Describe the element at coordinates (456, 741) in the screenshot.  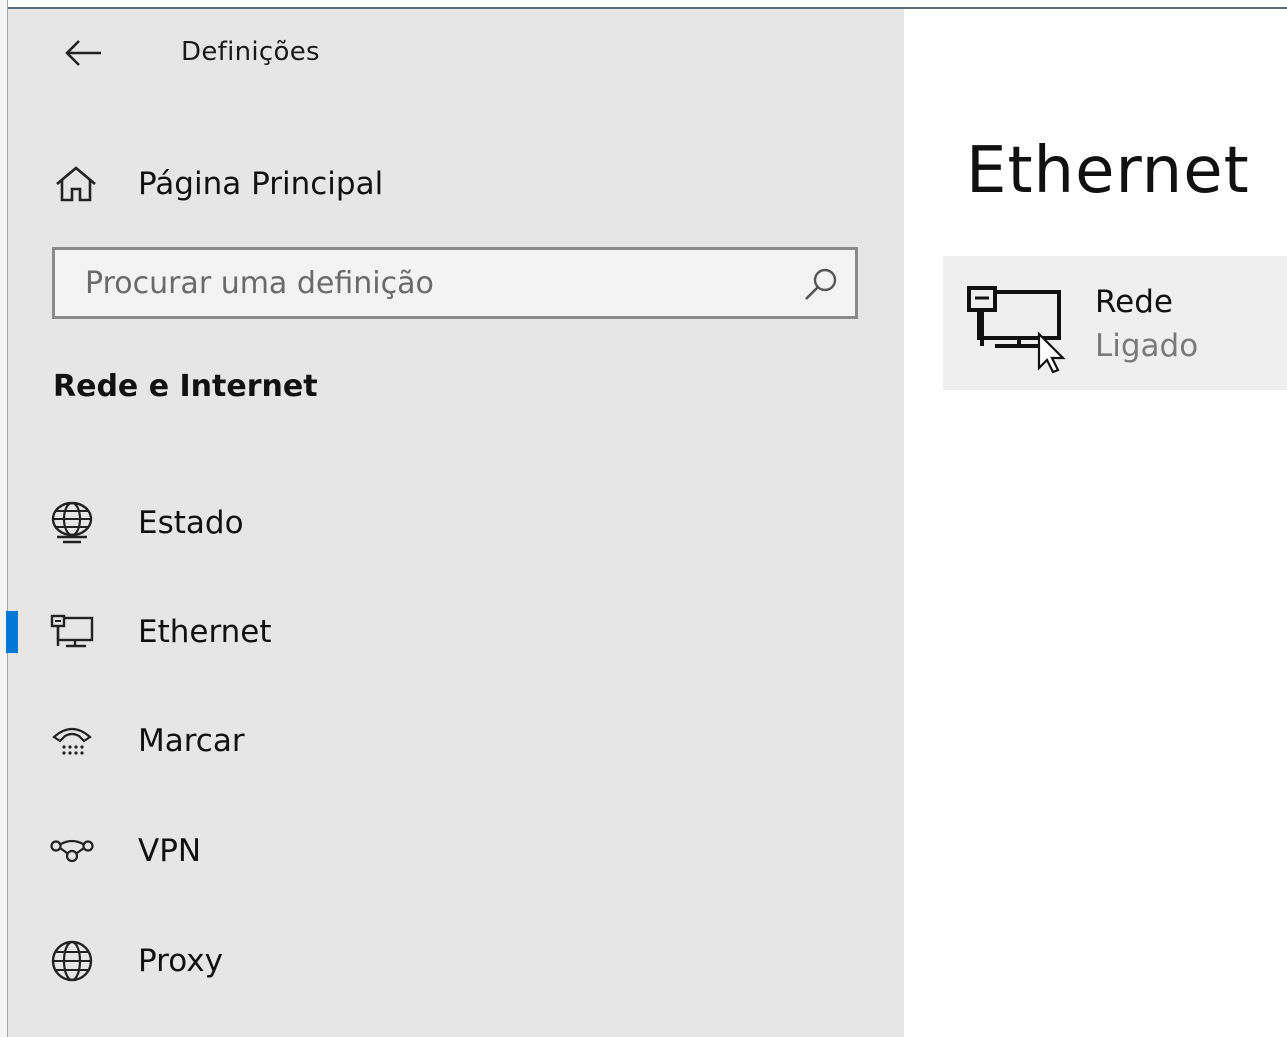
I see `sidebar-item-marcar: Marcar` at that location.